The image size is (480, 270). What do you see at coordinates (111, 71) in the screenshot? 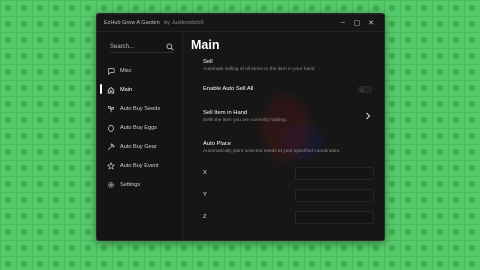
I see `chat-icon` at bounding box center [111, 71].